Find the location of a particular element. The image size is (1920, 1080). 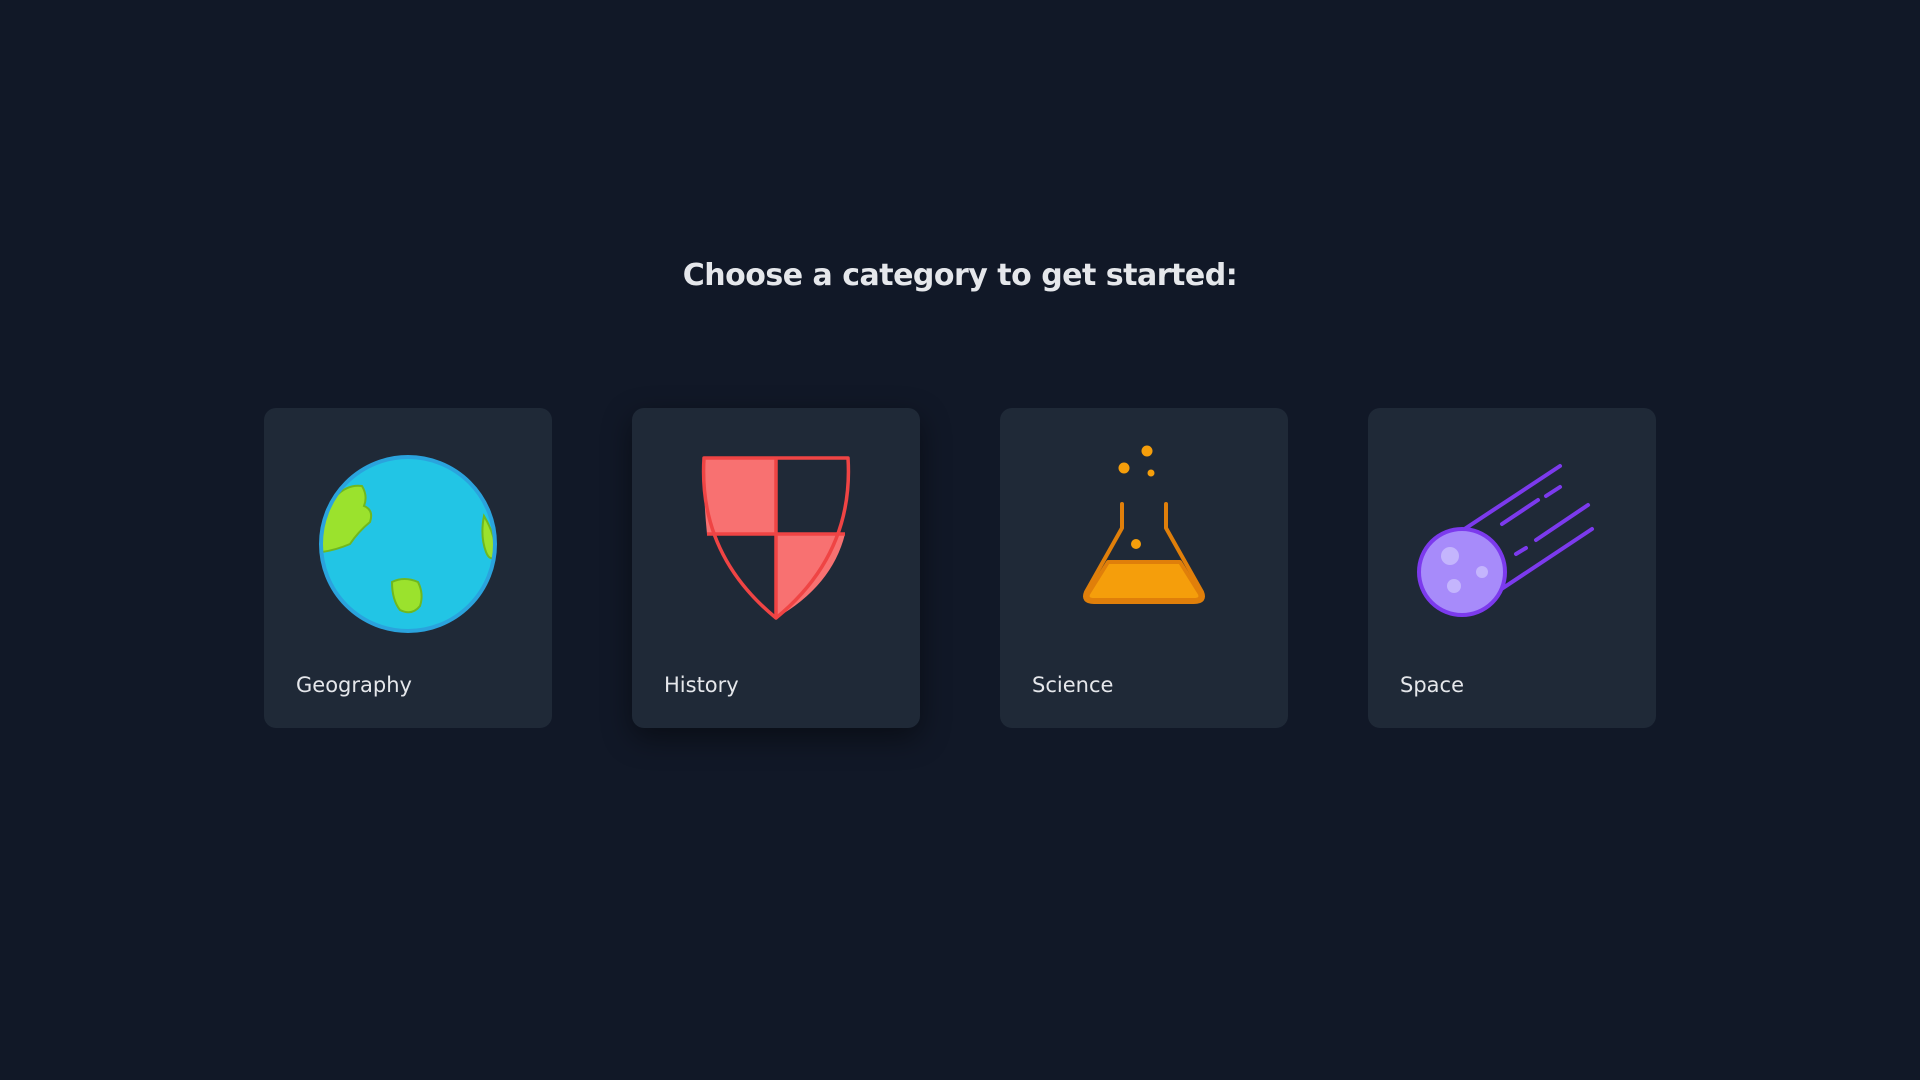

category-card-space: Space is located at coordinates (1512, 568).